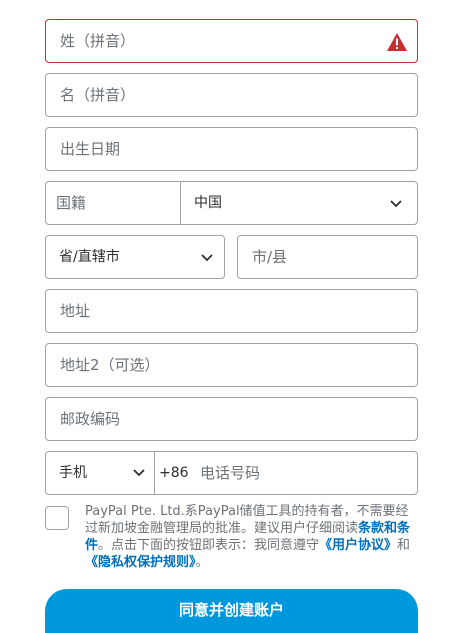 The image size is (467, 633). Describe the element at coordinates (135, 257) in the screenshot. I see `province-select: 省/直辖市` at that location.